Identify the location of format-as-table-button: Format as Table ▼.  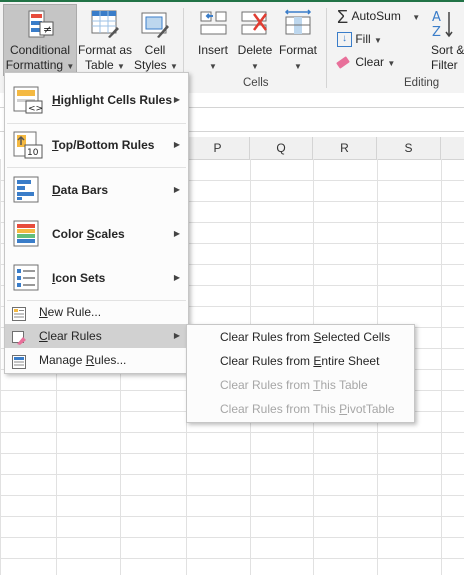
(105, 40).